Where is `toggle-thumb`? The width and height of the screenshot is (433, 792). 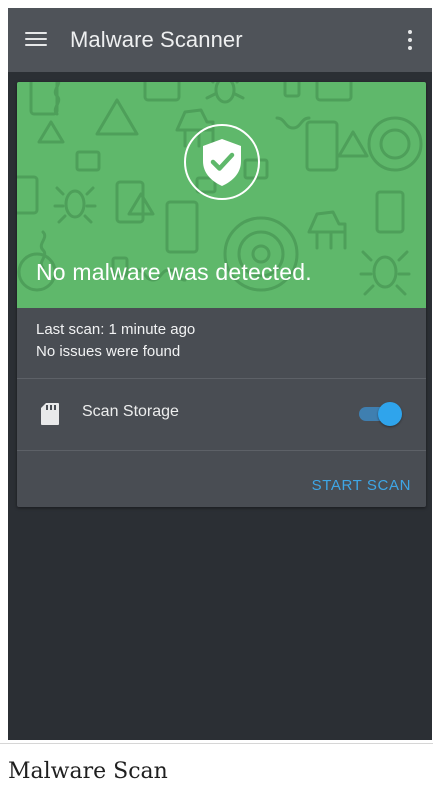 toggle-thumb is located at coordinates (390, 414).